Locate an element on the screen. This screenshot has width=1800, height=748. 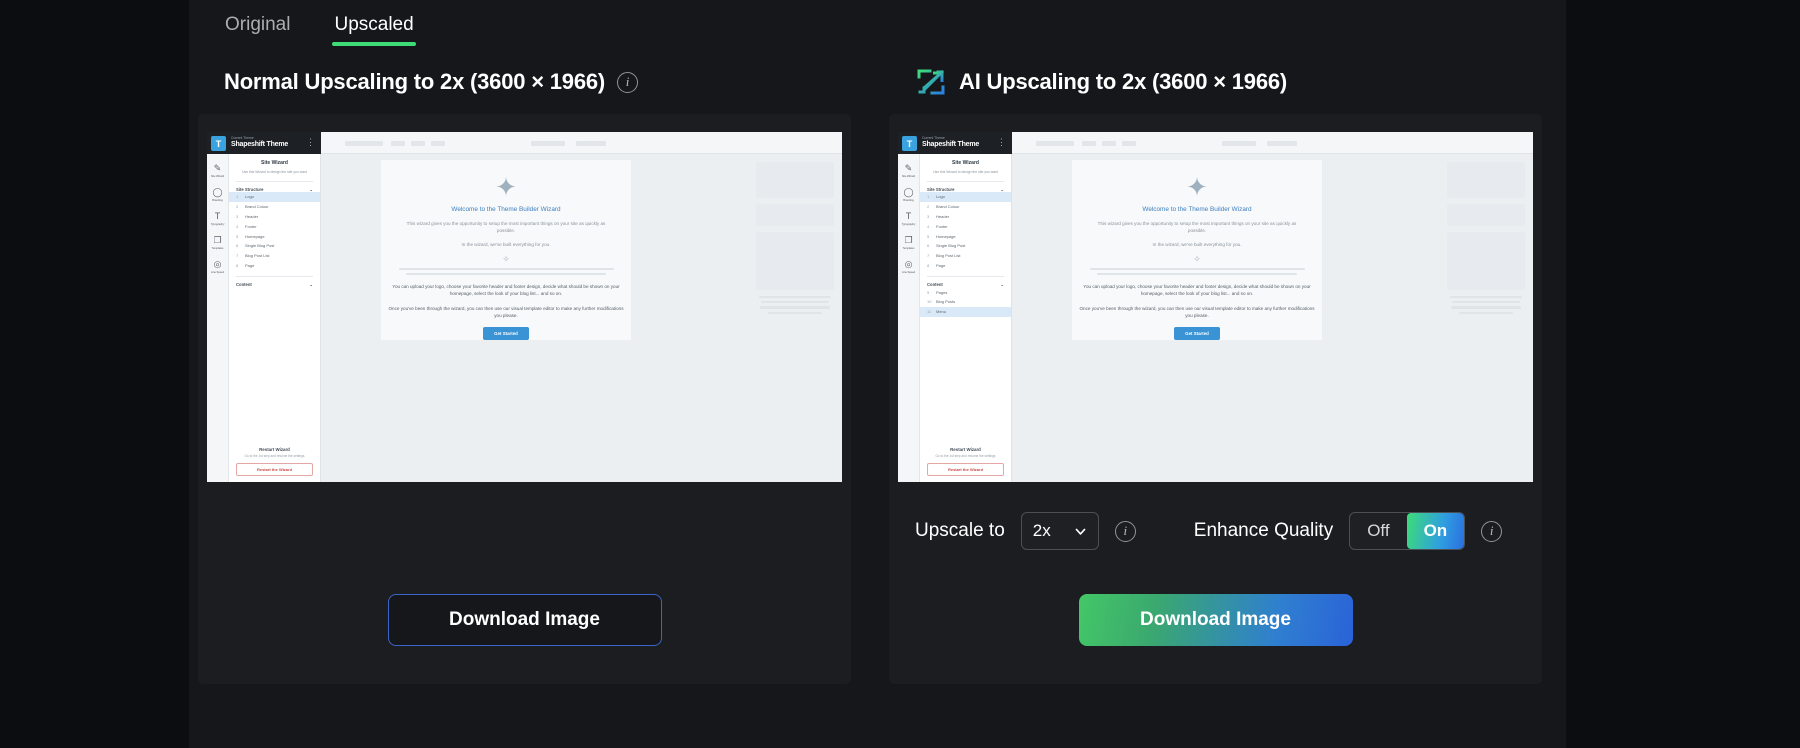
rail-item-templates: ❐ Templates is located at coordinates (217, 242).